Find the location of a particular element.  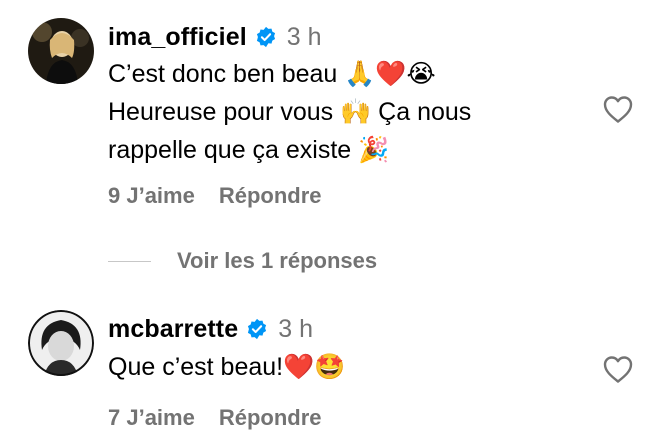

avatar-ima-officiel is located at coordinates (61, 51).